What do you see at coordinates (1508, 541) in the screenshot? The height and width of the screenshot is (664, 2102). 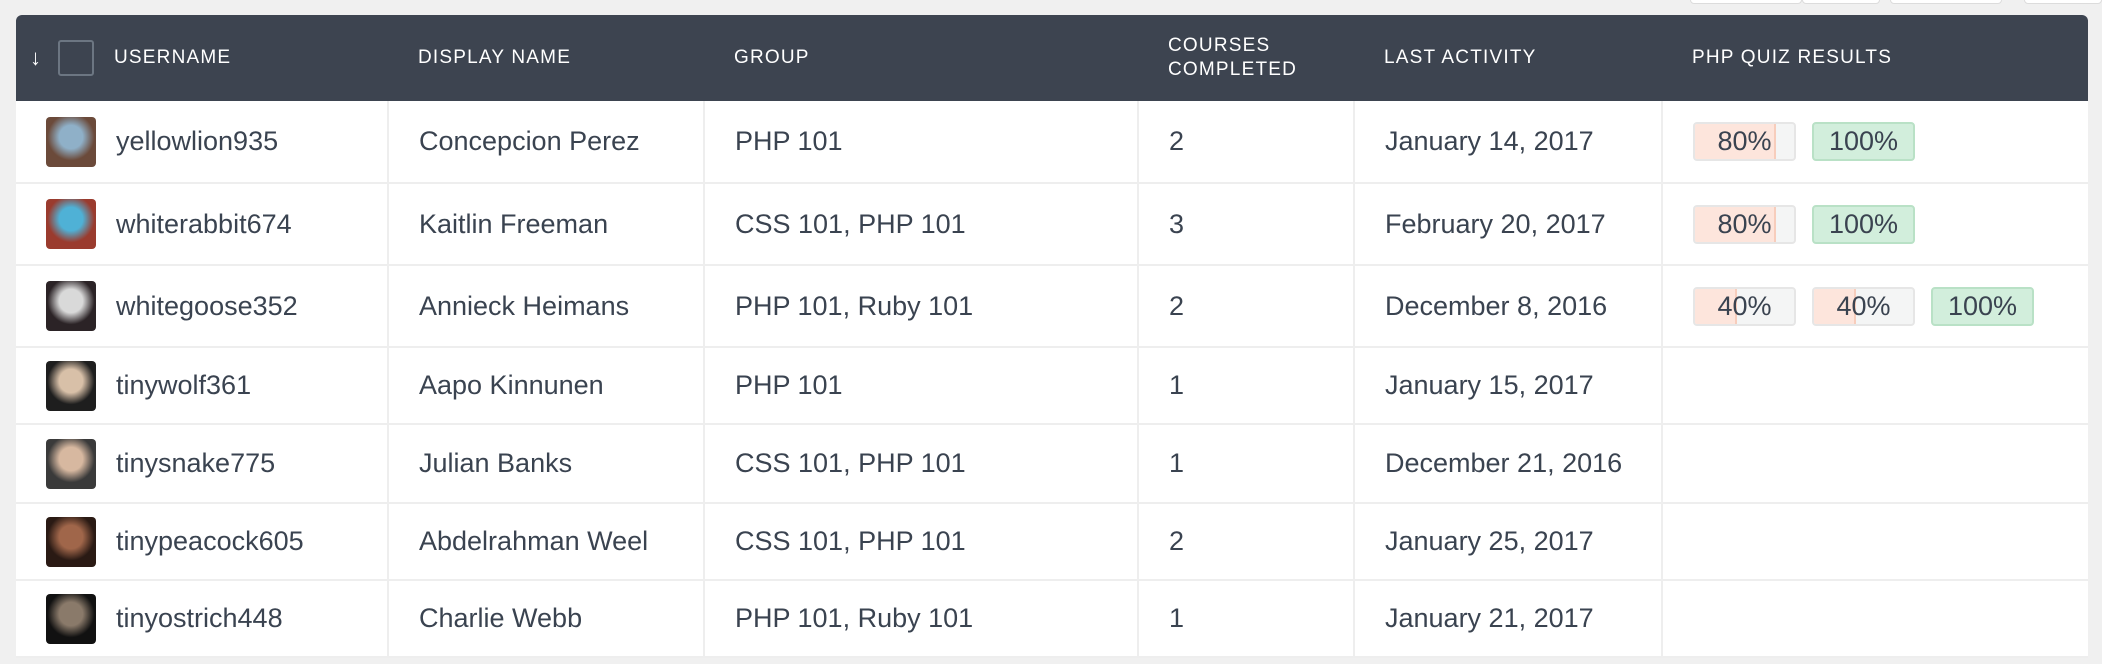 I see `cell-last-activity: January 25, 2017` at bounding box center [1508, 541].